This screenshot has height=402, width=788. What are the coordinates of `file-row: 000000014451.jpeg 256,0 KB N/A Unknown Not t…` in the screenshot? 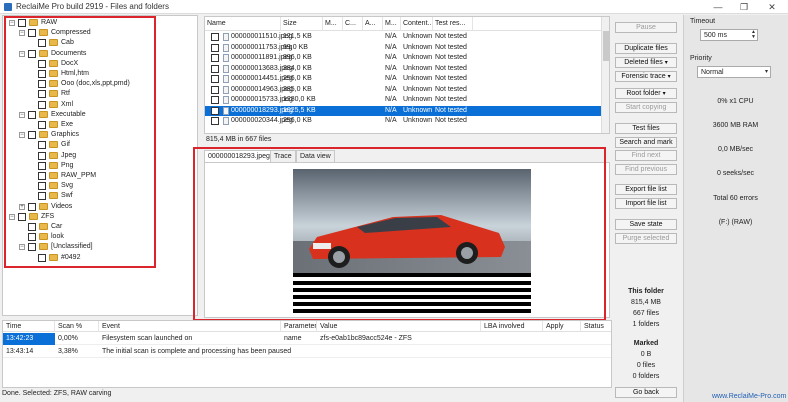 It's located at (404, 79).